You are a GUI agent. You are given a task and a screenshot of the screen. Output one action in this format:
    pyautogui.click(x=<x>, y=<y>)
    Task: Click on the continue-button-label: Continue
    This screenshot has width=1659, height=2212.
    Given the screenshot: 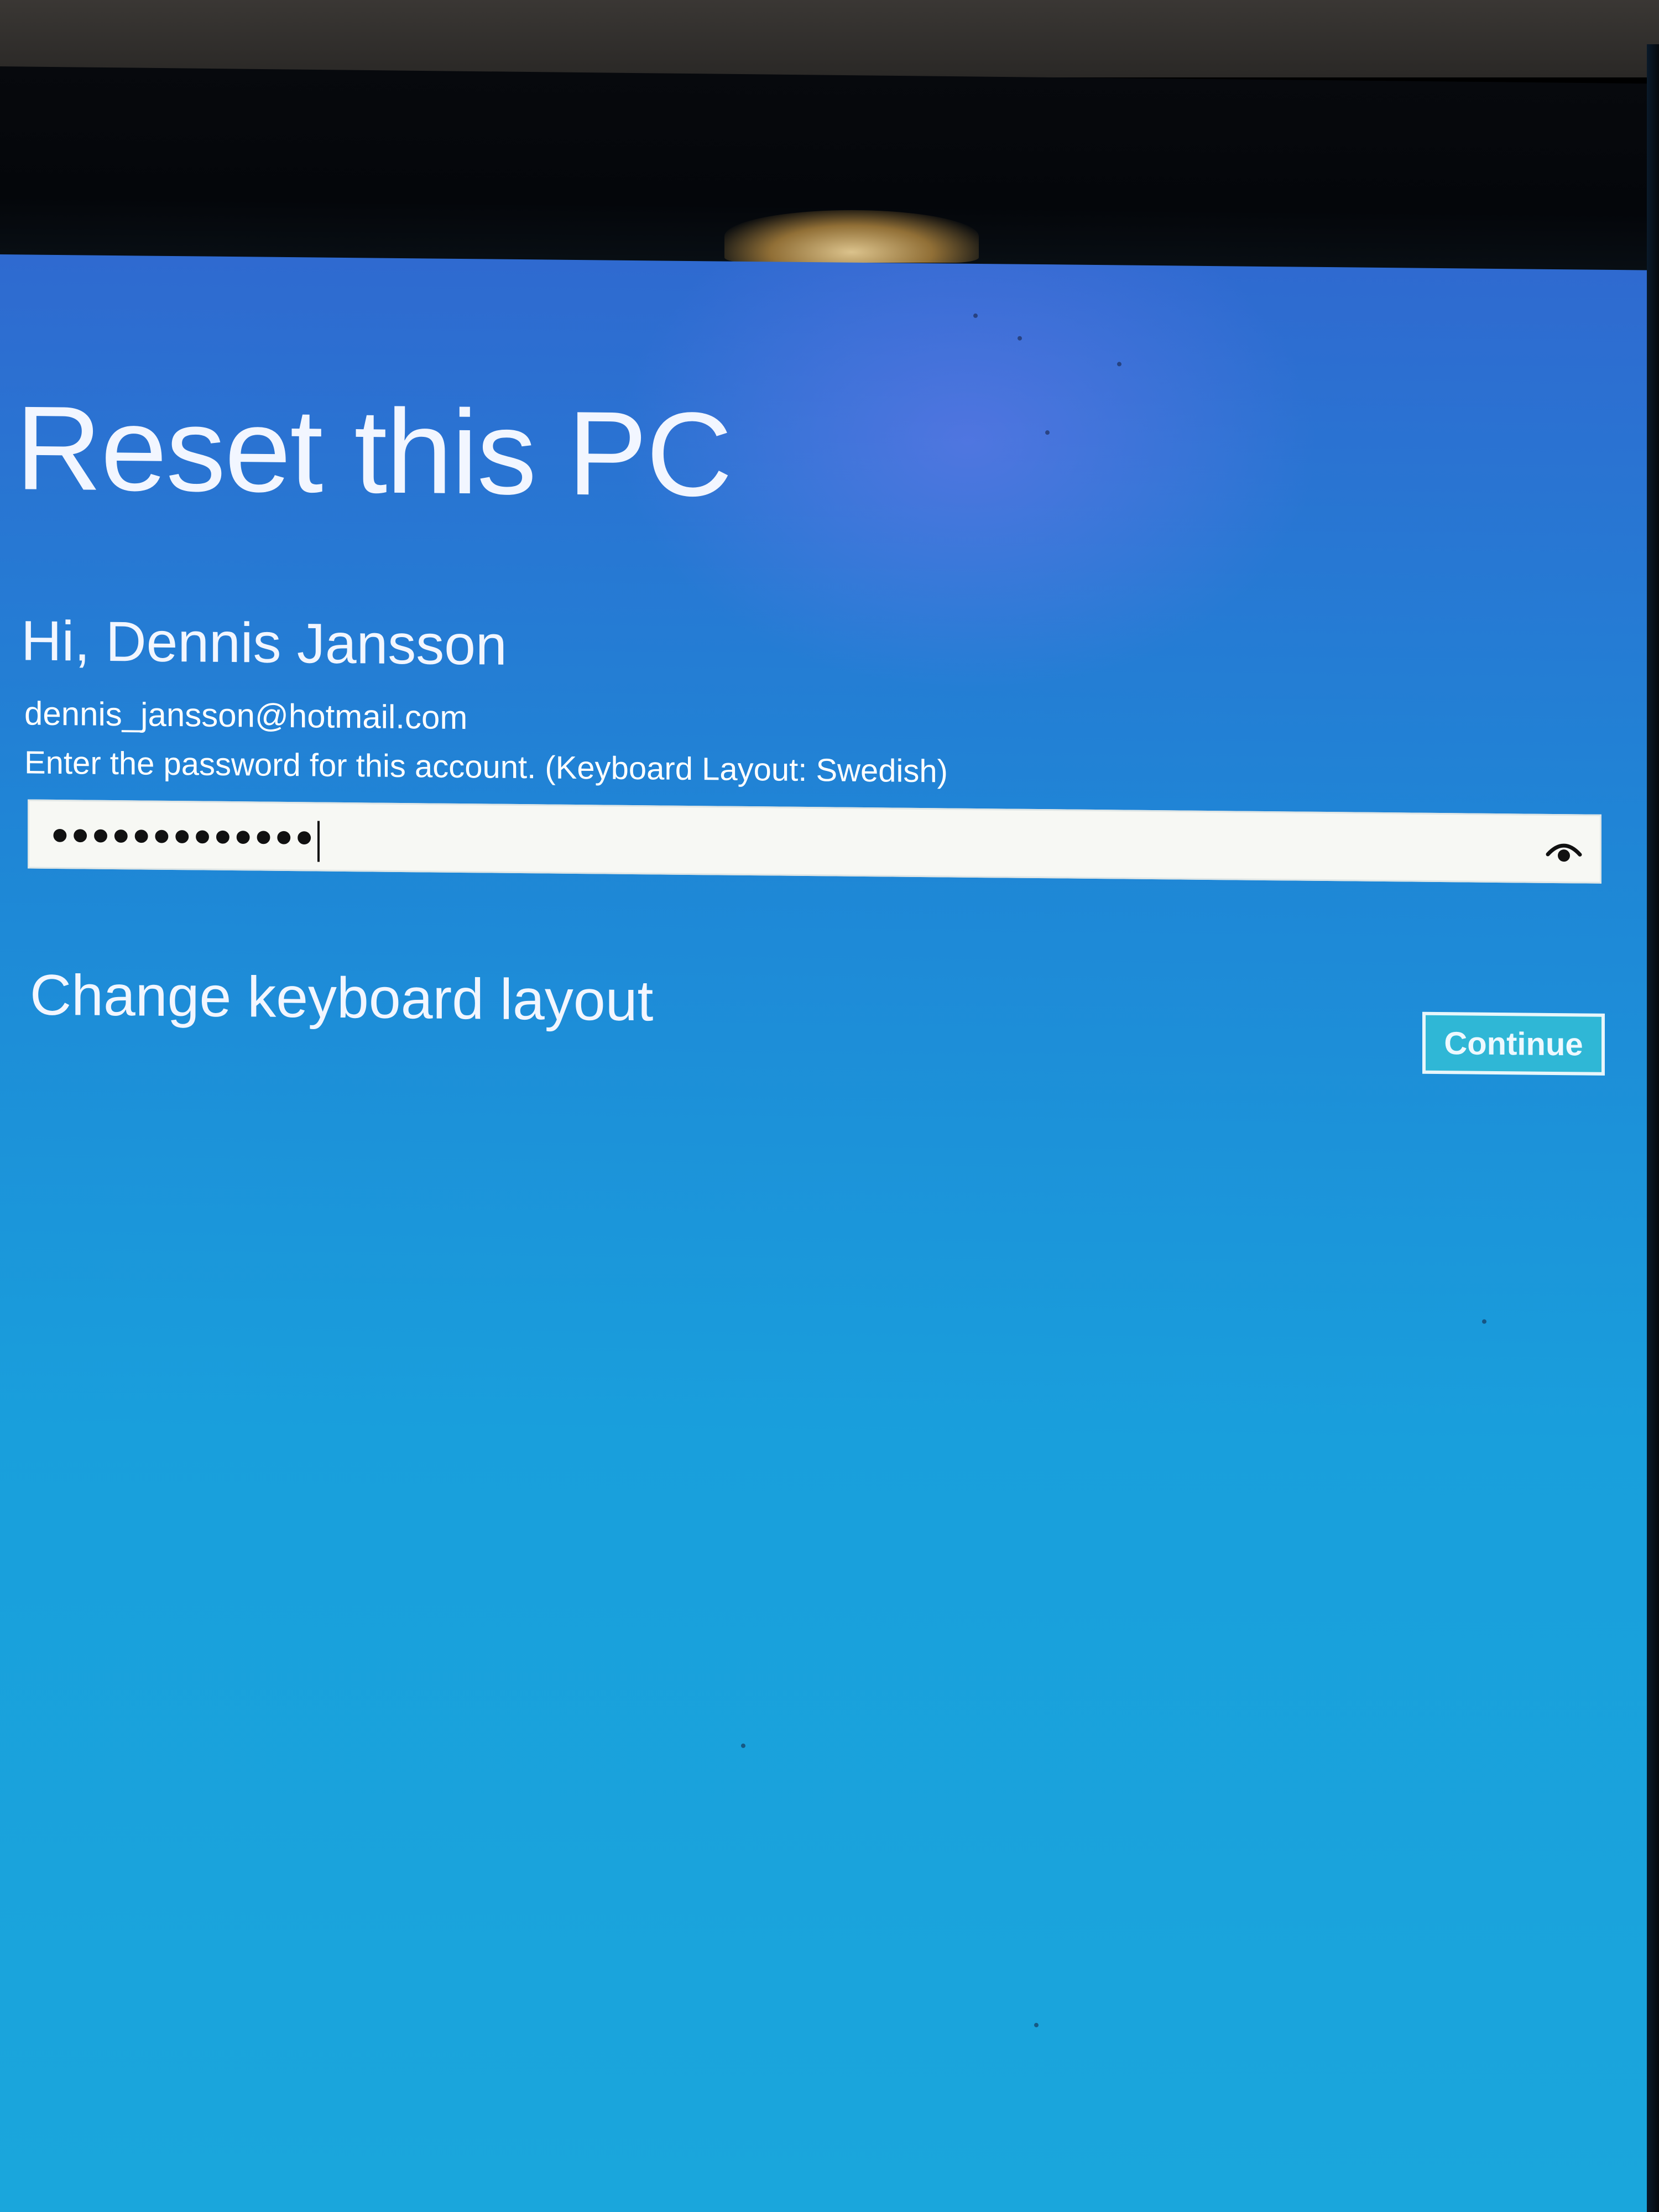 What is the action you would take?
    pyautogui.click(x=1514, y=1043)
    